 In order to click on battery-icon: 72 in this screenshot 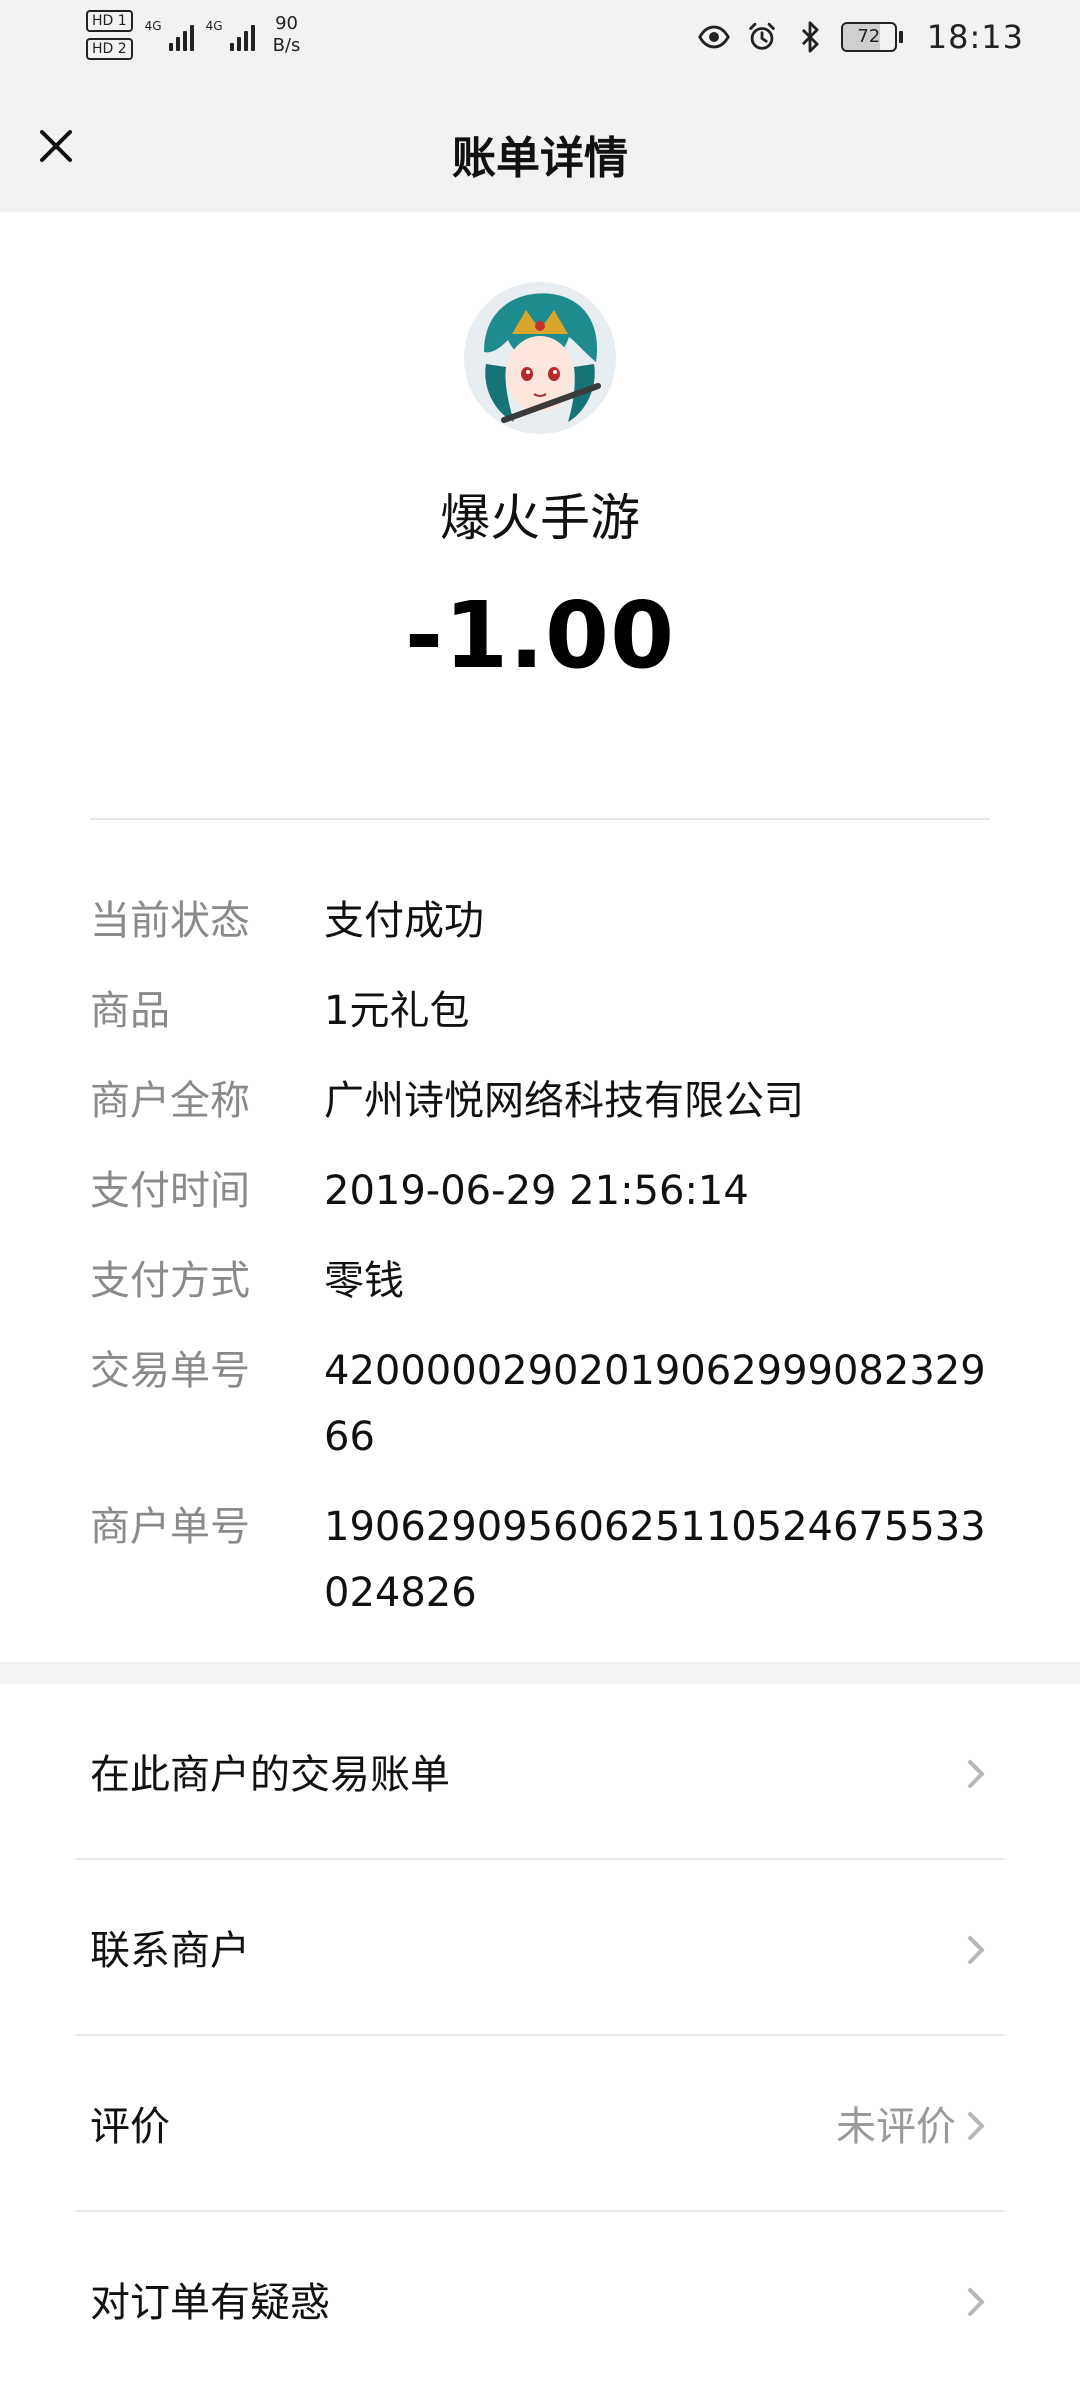, I will do `click(871, 37)`.